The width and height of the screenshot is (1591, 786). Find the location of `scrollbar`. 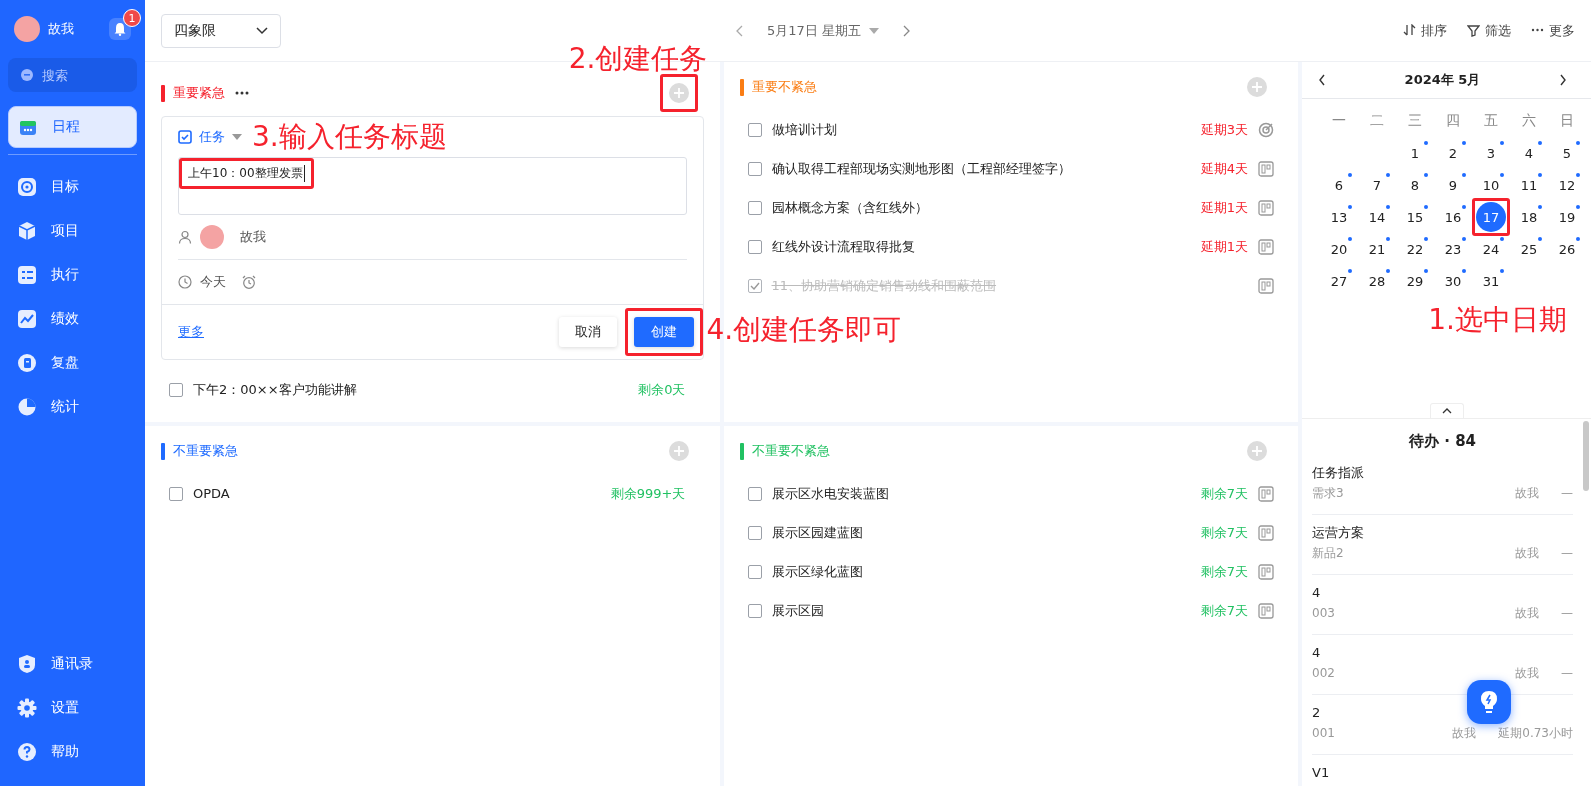

scrollbar is located at coordinates (1586, 456).